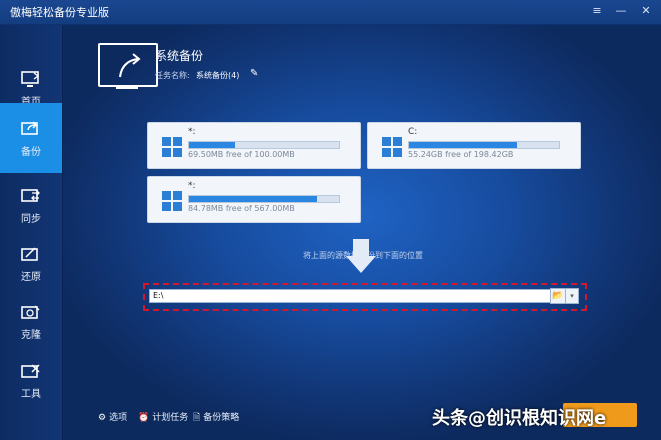 Image resolution: width=661 pixels, height=440 pixels. What do you see at coordinates (351, 296) in the screenshot?
I see `destination-path-input: E:\` at bounding box center [351, 296].